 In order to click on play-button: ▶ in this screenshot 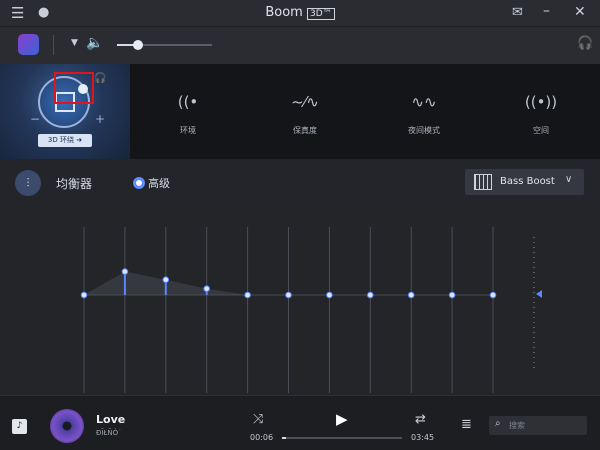, I will do `click(342, 419)`.